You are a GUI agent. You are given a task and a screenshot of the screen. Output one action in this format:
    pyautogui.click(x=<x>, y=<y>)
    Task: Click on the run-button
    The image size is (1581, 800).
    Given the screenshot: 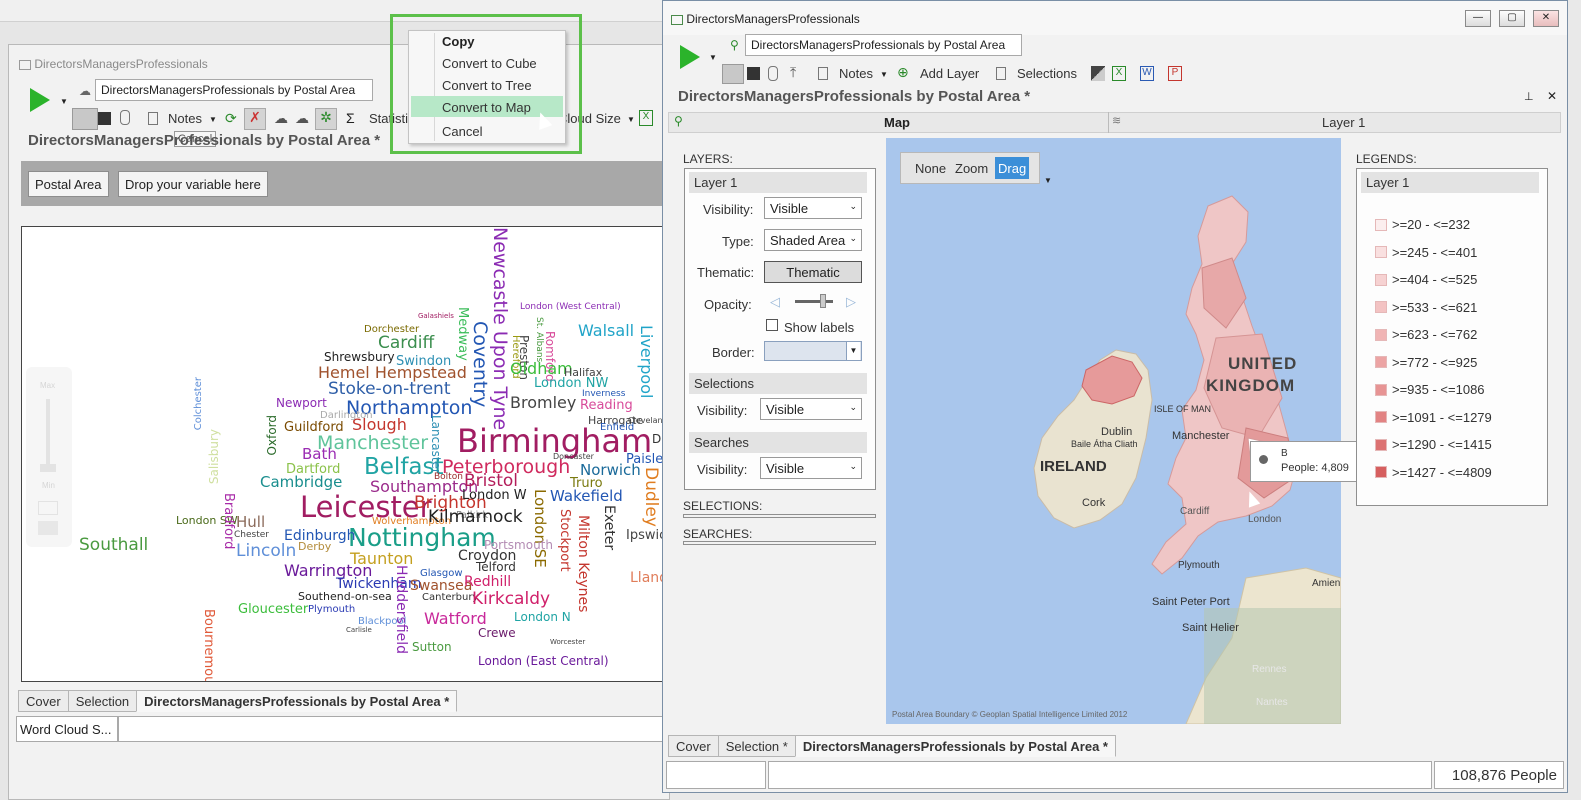 What is the action you would take?
    pyautogui.click(x=40, y=100)
    